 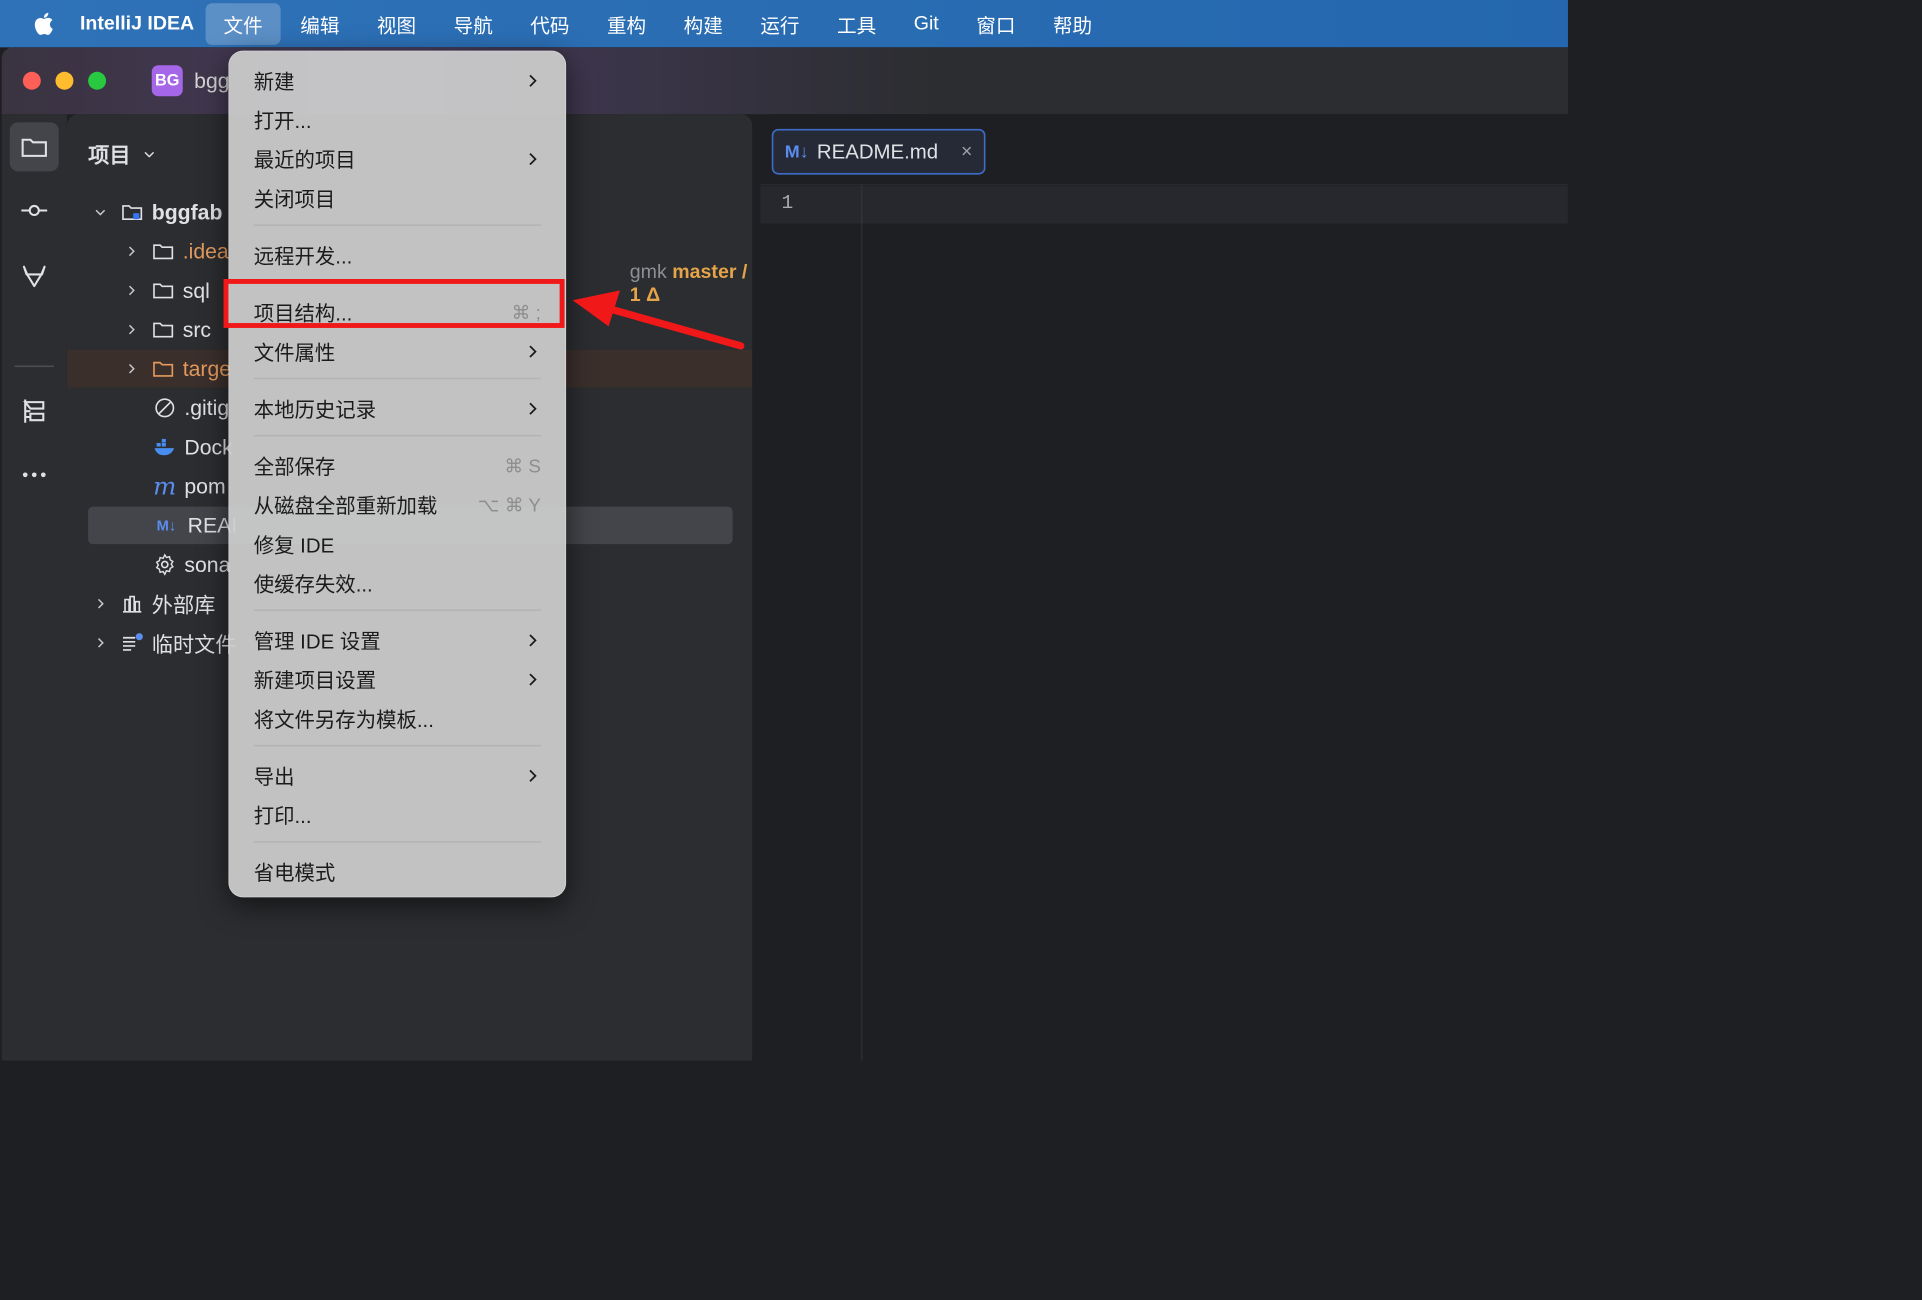 What do you see at coordinates (205, 486) in the screenshot?
I see `tree-label: pom` at bounding box center [205, 486].